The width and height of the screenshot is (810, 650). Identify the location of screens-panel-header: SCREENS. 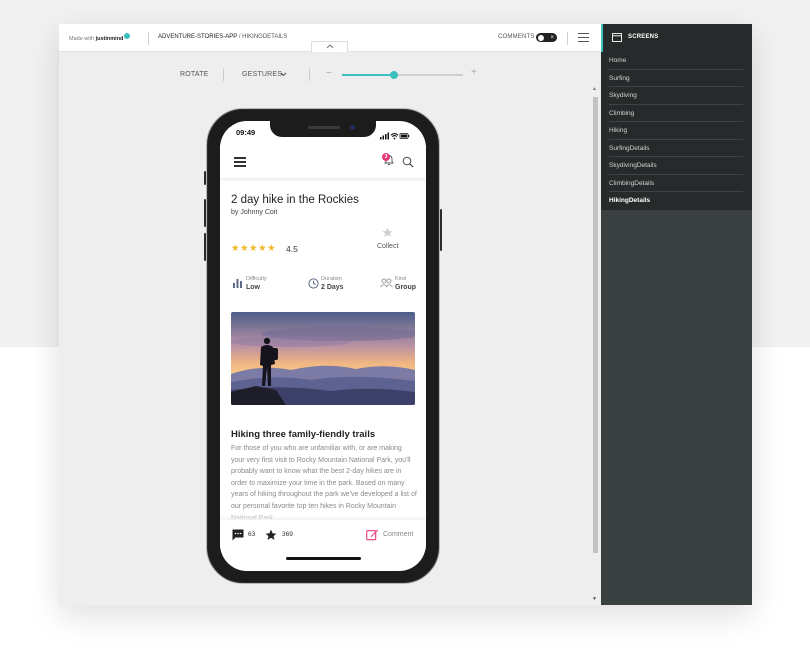
(676, 38).